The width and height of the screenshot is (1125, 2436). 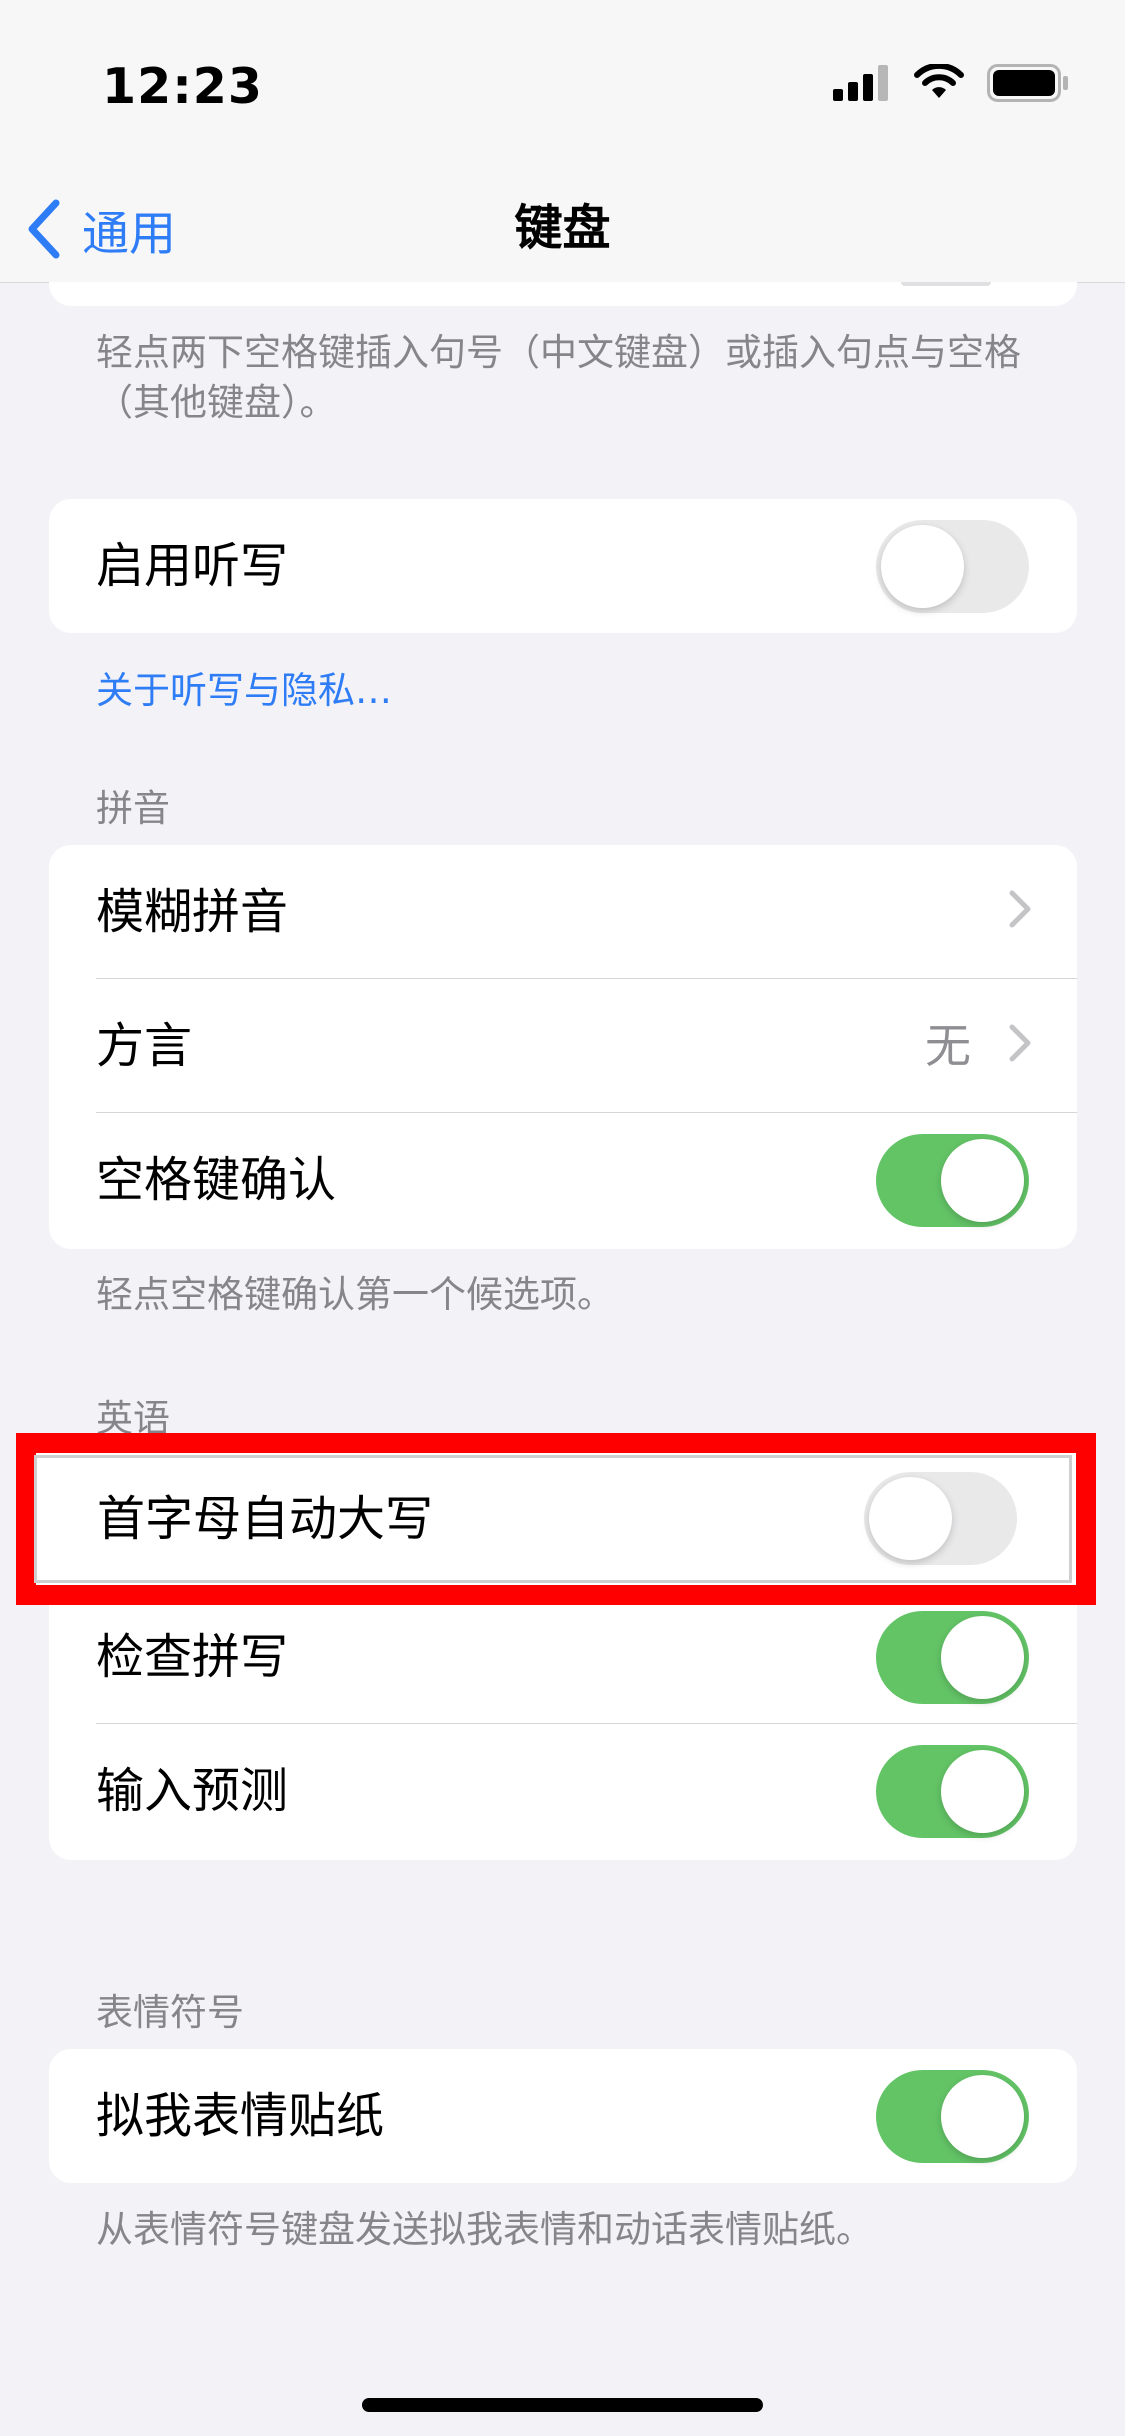 I want to click on memoji-stickers-toggle, so click(x=952, y=2116).